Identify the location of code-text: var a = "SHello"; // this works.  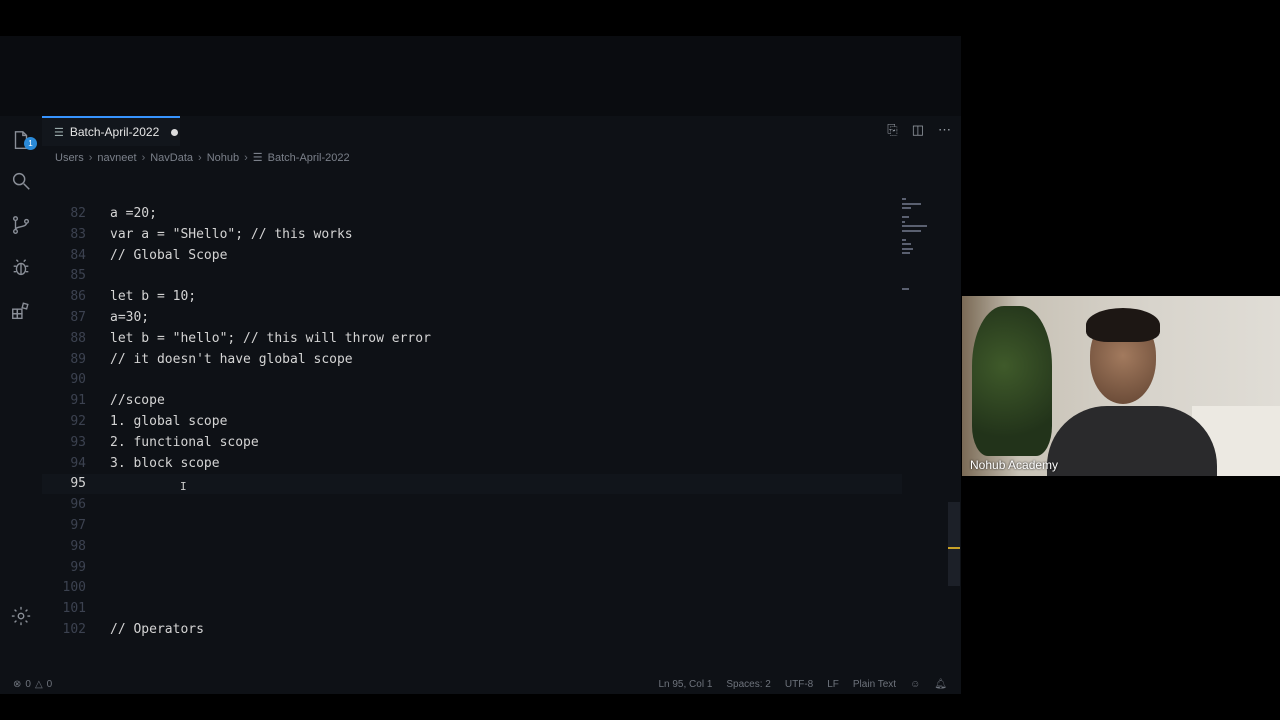
(231, 234).